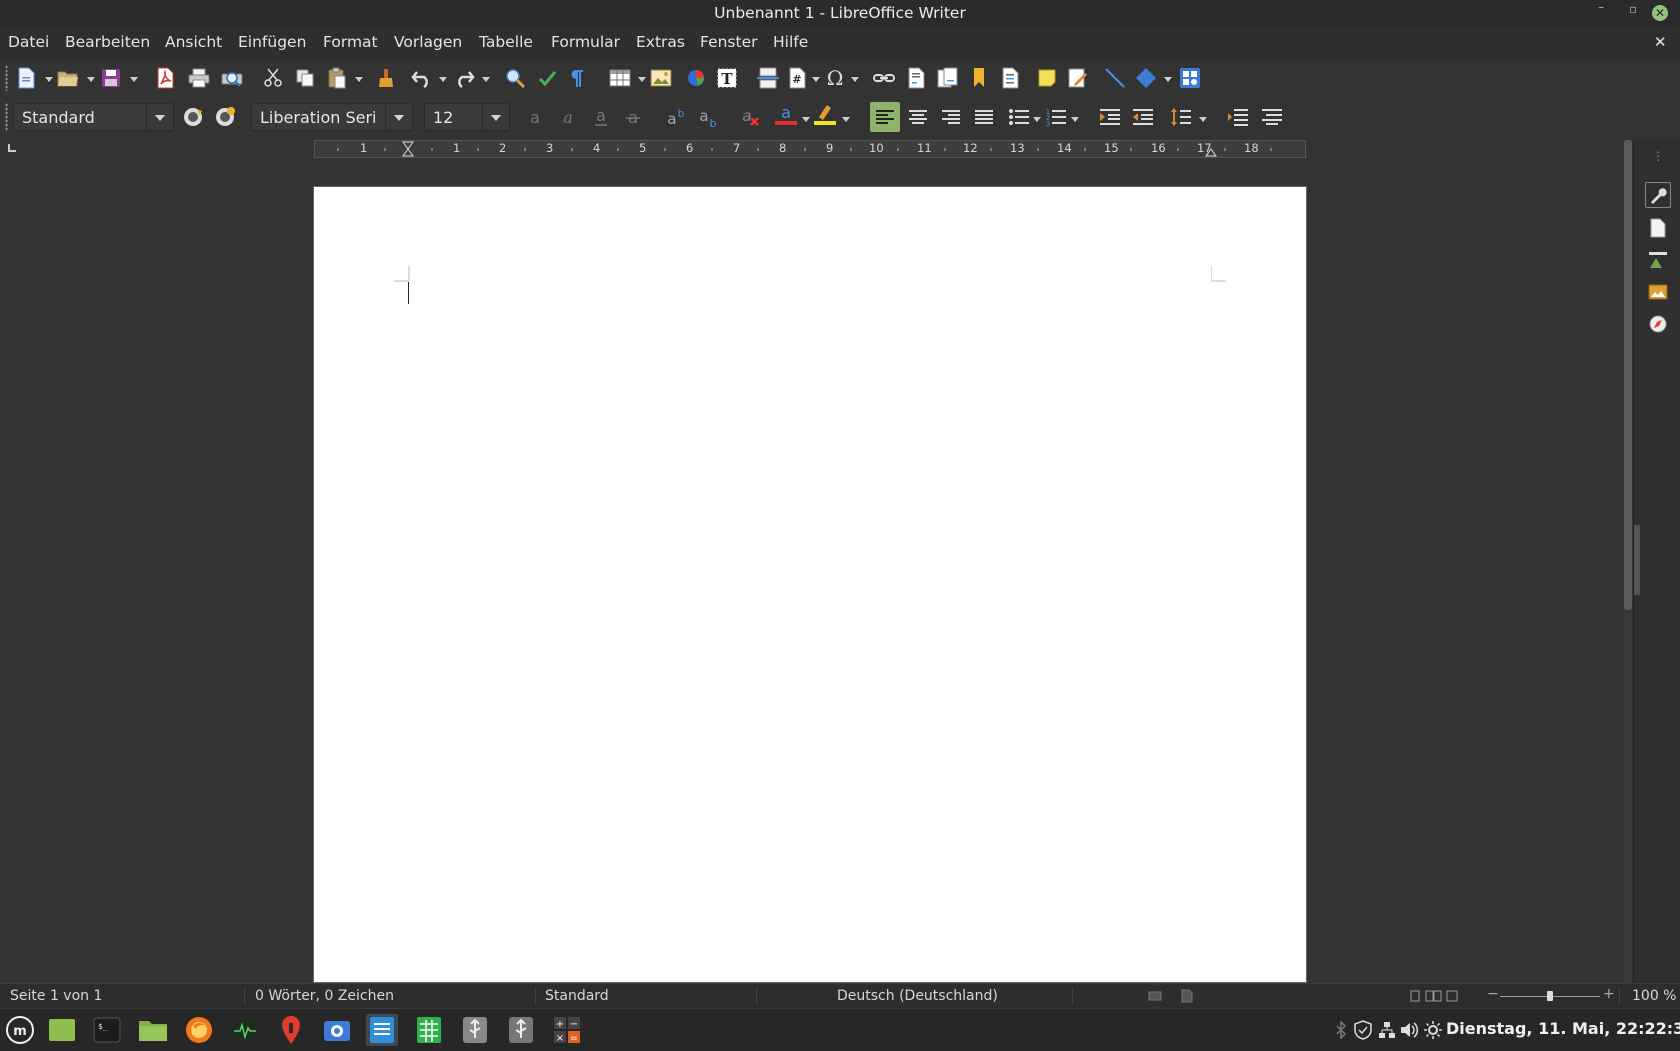 The image size is (1680, 1051). I want to click on text-language: Deutsch (Deutschland), so click(917, 996).